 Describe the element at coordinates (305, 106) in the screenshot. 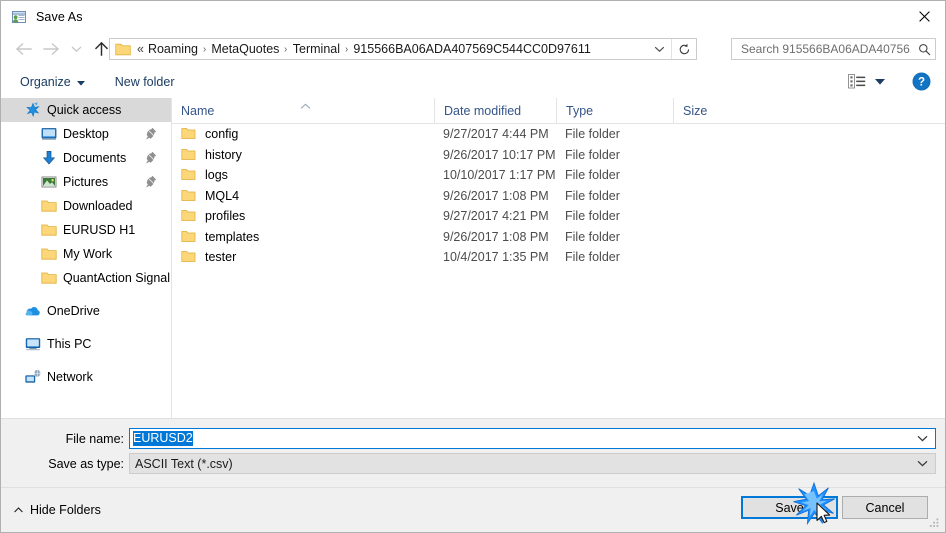

I see `sort-ascending-icon` at that location.